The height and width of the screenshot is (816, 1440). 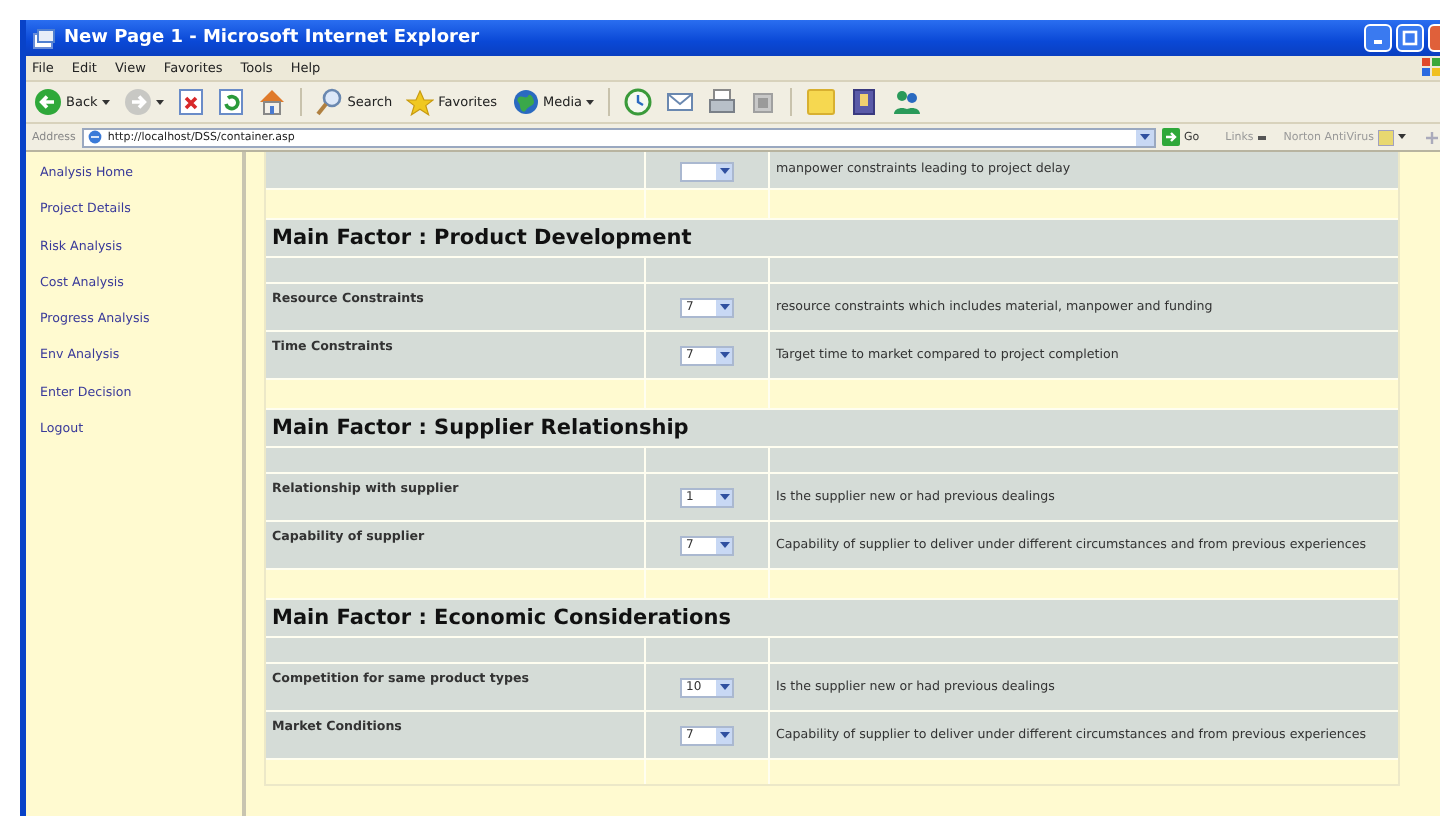 I want to click on print-button, so click(x=722, y=102).